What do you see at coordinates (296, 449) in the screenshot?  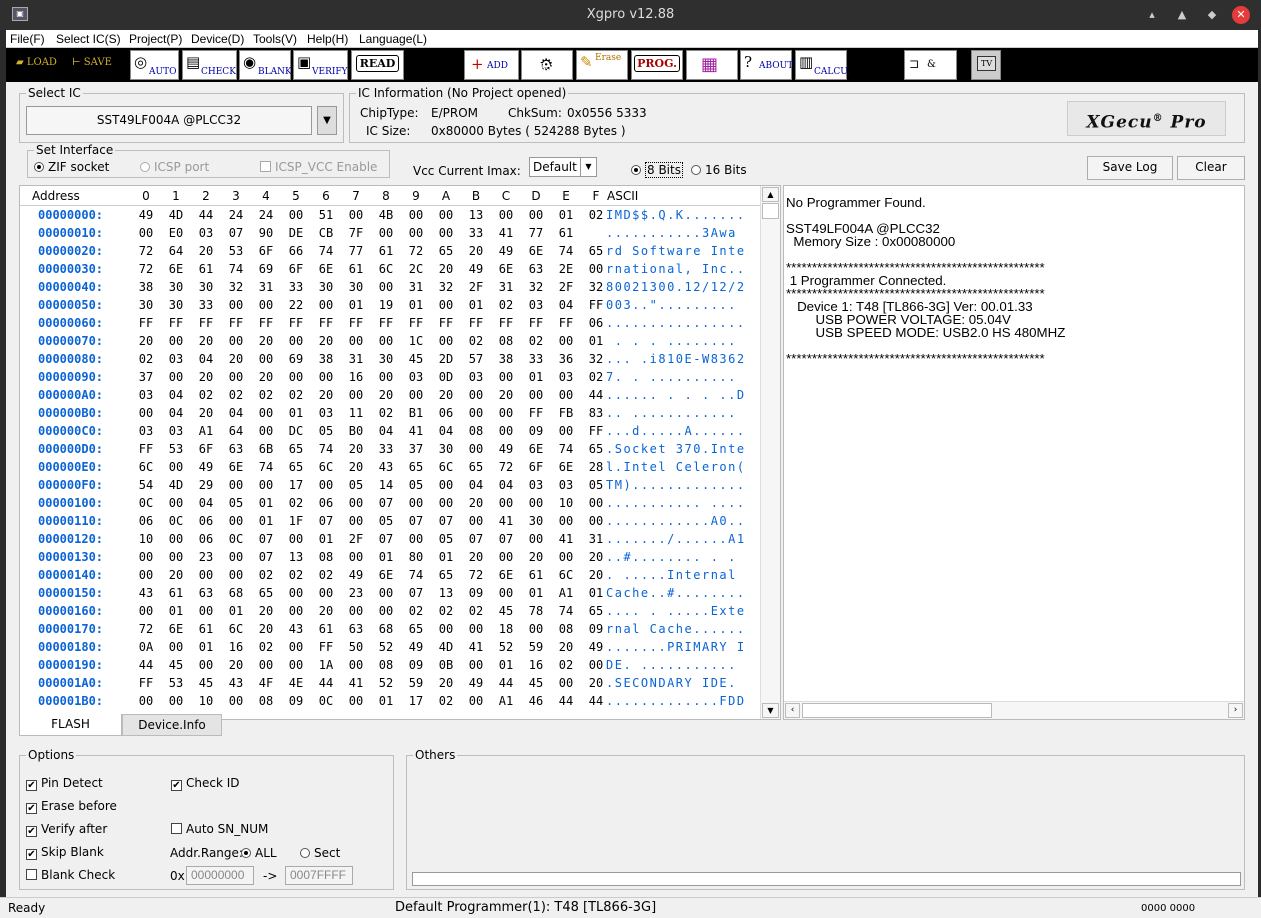 I see `hex-byte: 65` at bounding box center [296, 449].